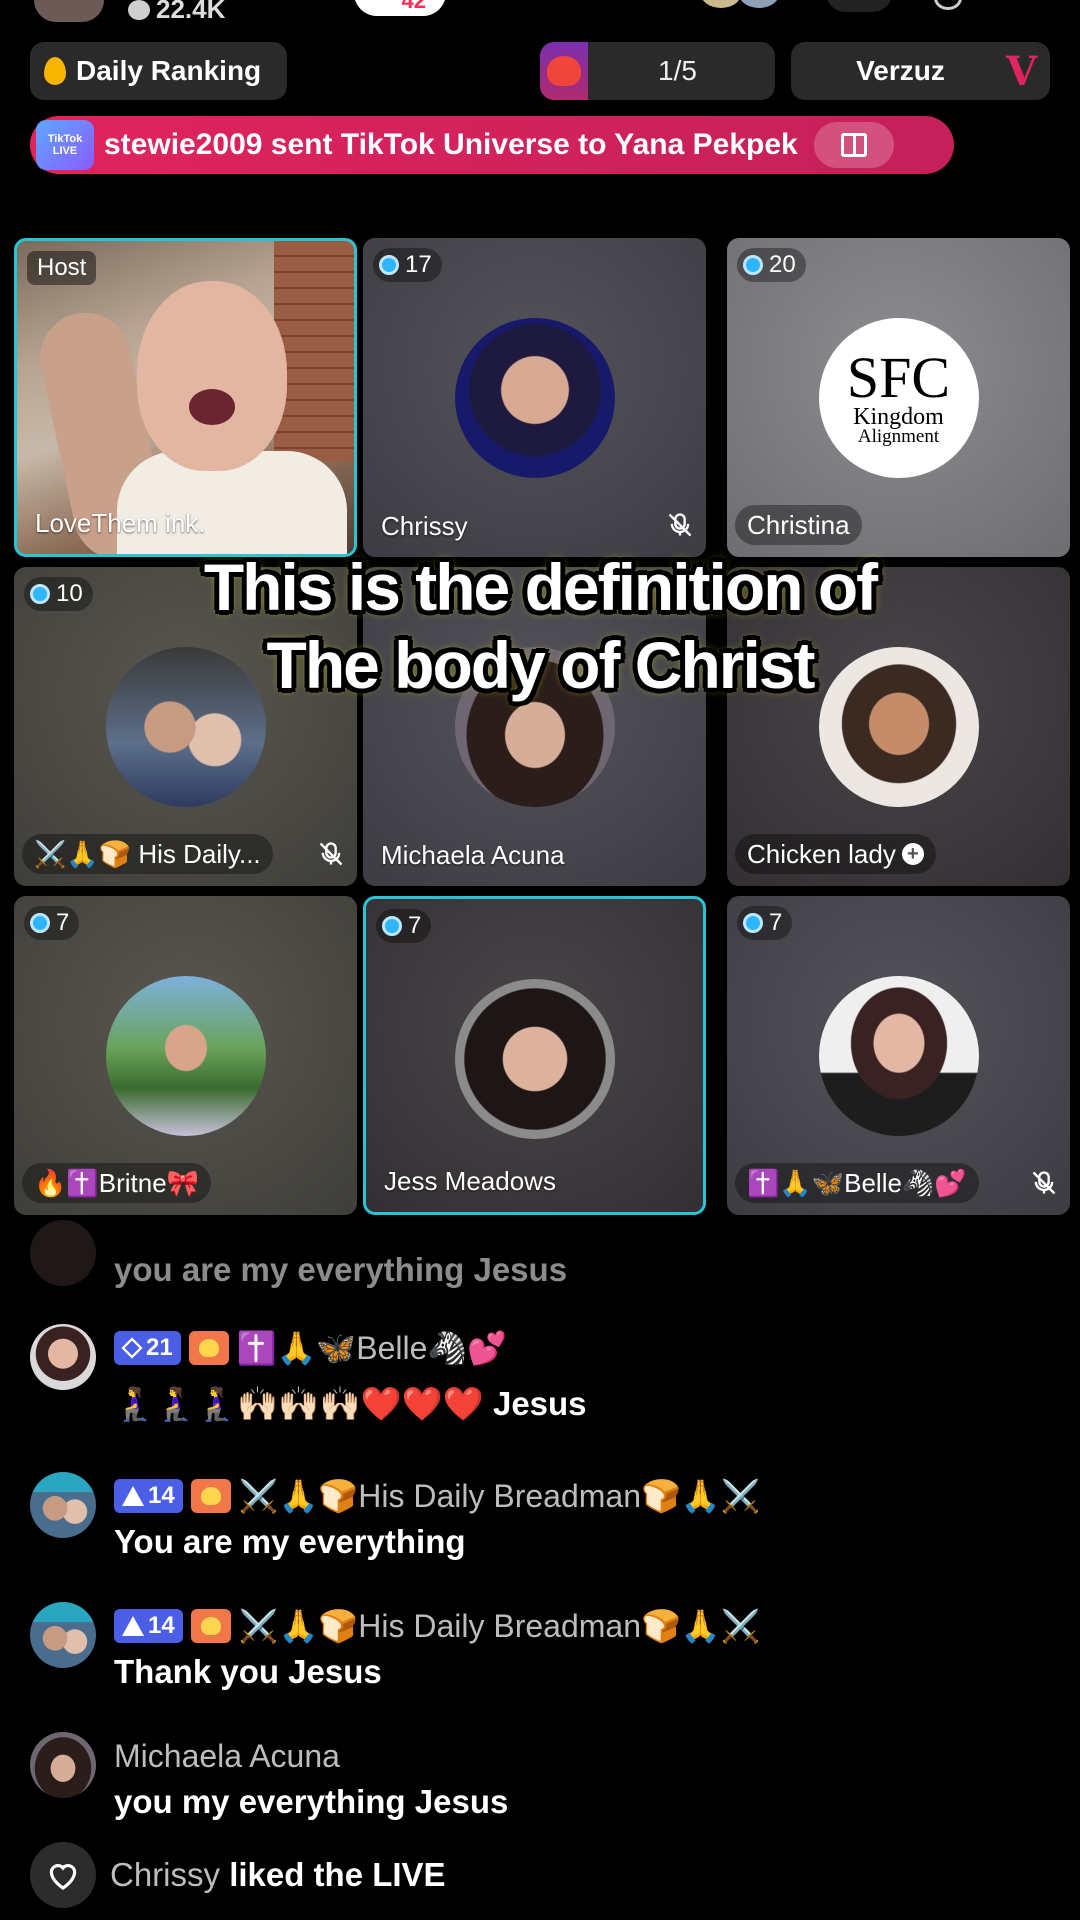 Image resolution: width=1080 pixels, height=1920 pixels. I want to click on host-label: Host, so click(62, 268).